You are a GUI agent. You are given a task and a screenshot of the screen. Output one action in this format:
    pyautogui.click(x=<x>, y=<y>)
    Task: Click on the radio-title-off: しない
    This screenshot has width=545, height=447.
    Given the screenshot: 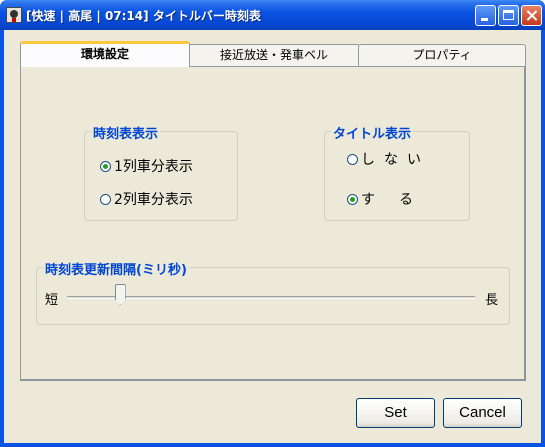 What is the action you would take?
    pyautogui.click(x=388, y=159)
    